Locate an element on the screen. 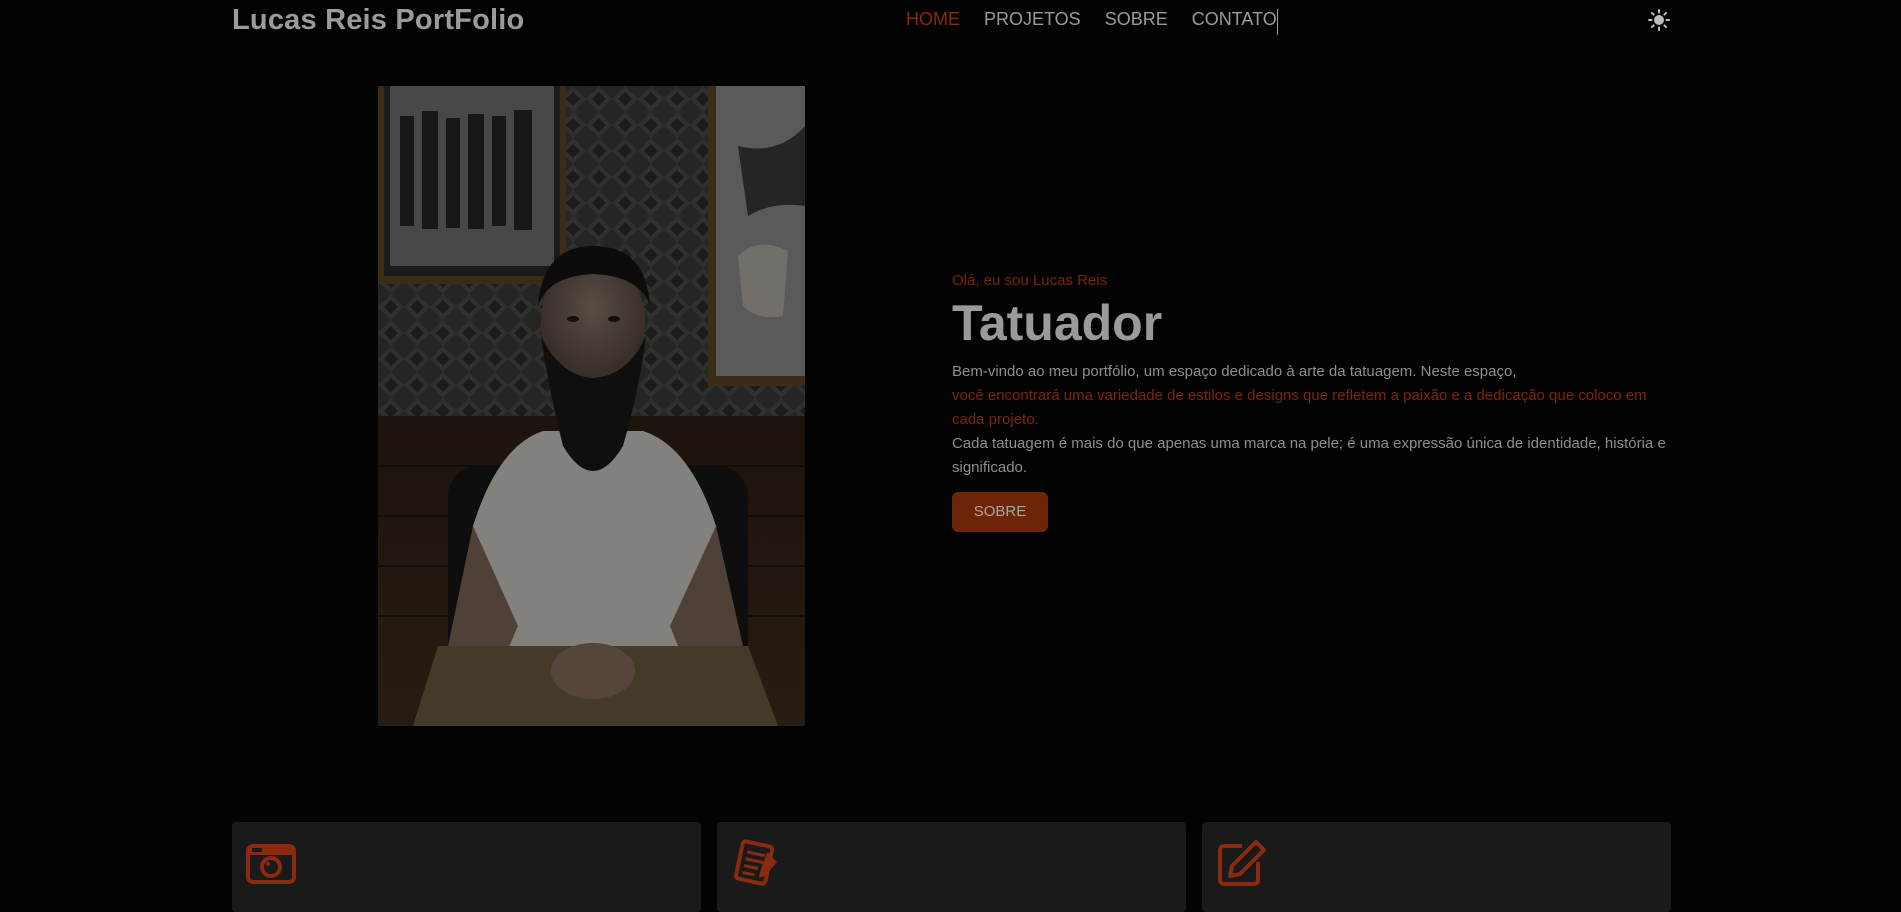 This screenshot has height=912, width=1901. camera-icon is located at coordinates (271, 863).